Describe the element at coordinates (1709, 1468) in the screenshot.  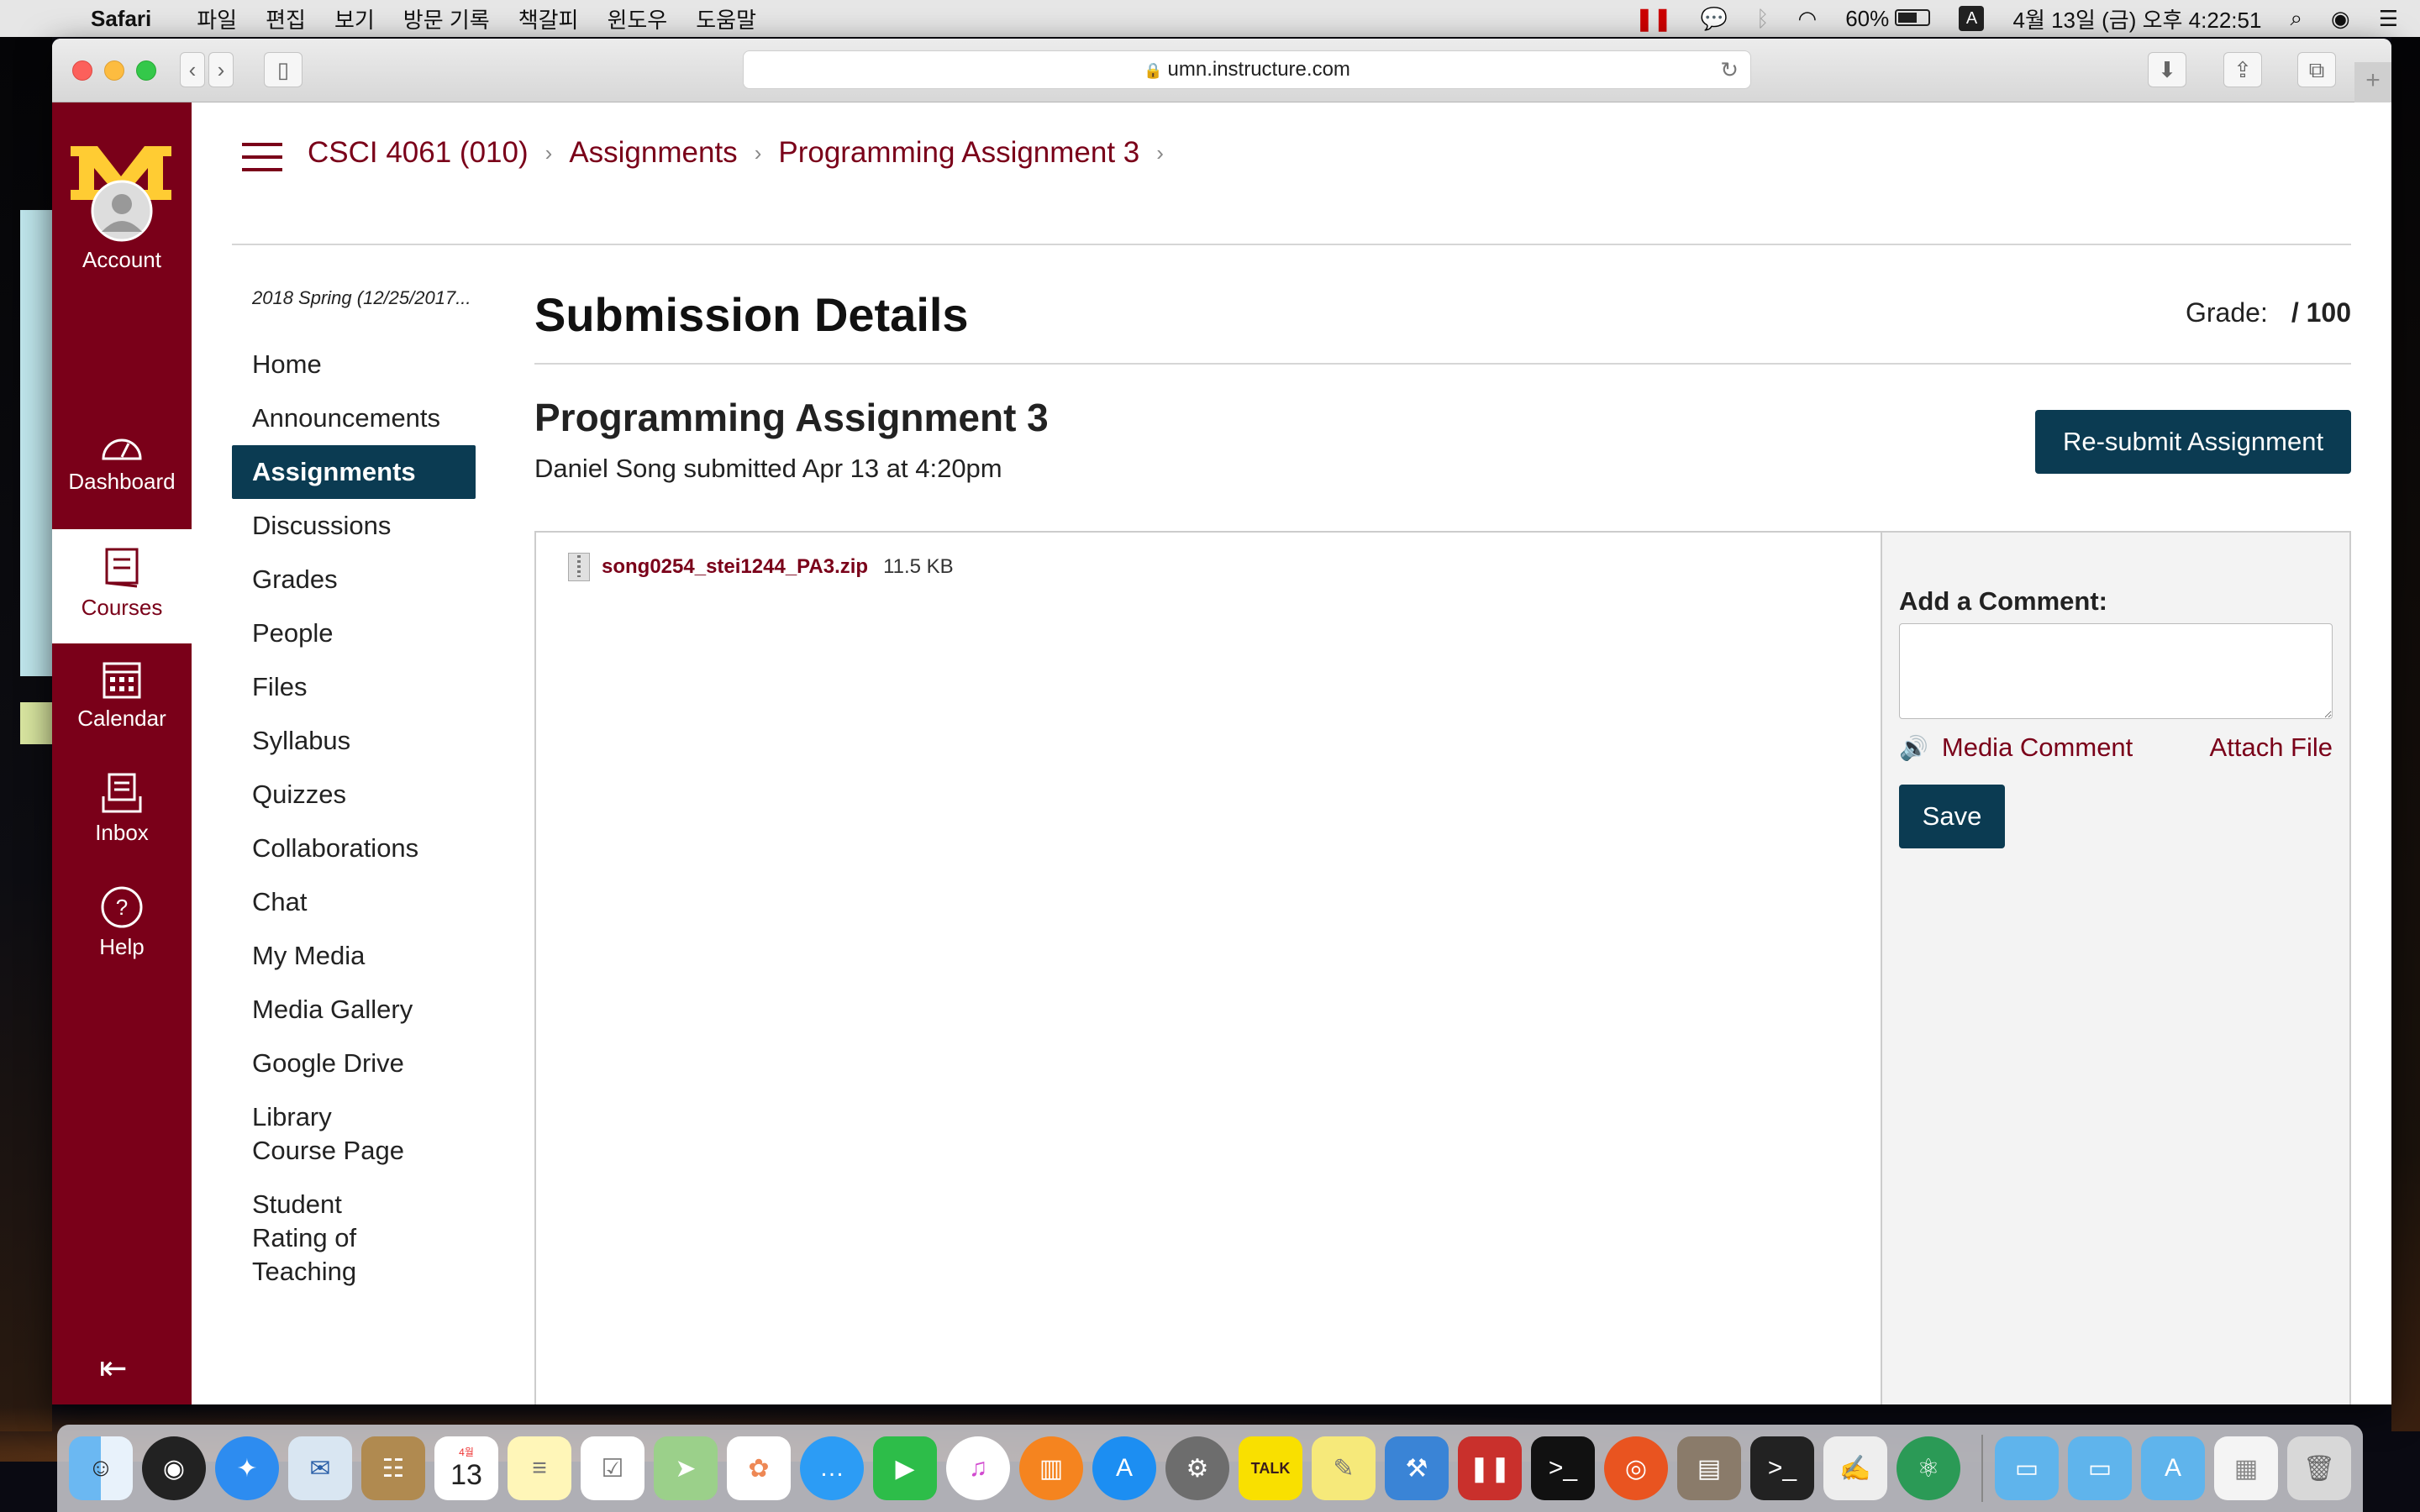
I see `archive-utility-icon: ▤` at that location.